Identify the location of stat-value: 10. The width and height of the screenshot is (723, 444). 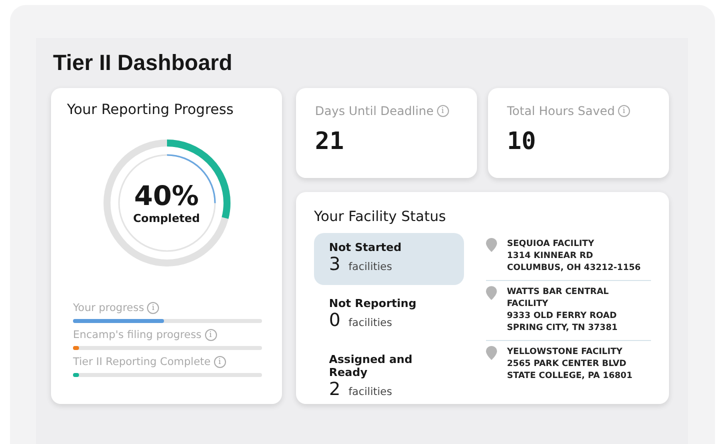
(522, 141).